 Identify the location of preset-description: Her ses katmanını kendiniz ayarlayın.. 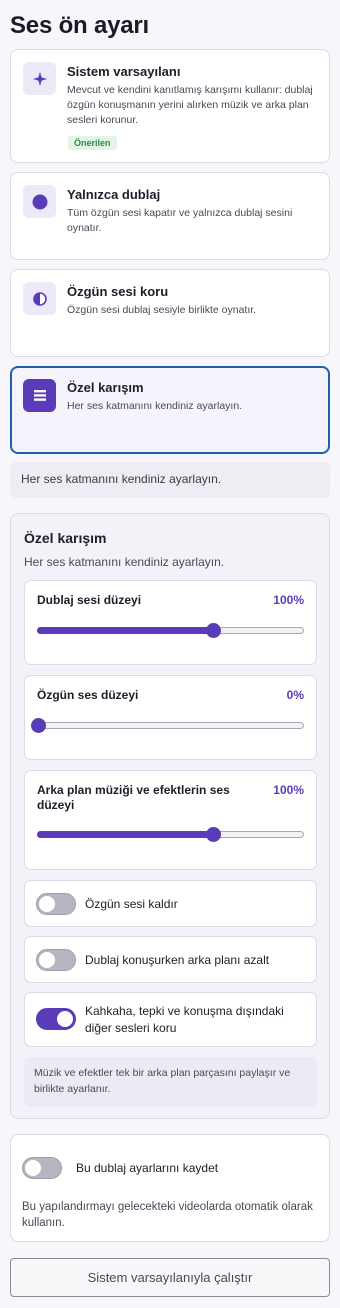
(155, 406).